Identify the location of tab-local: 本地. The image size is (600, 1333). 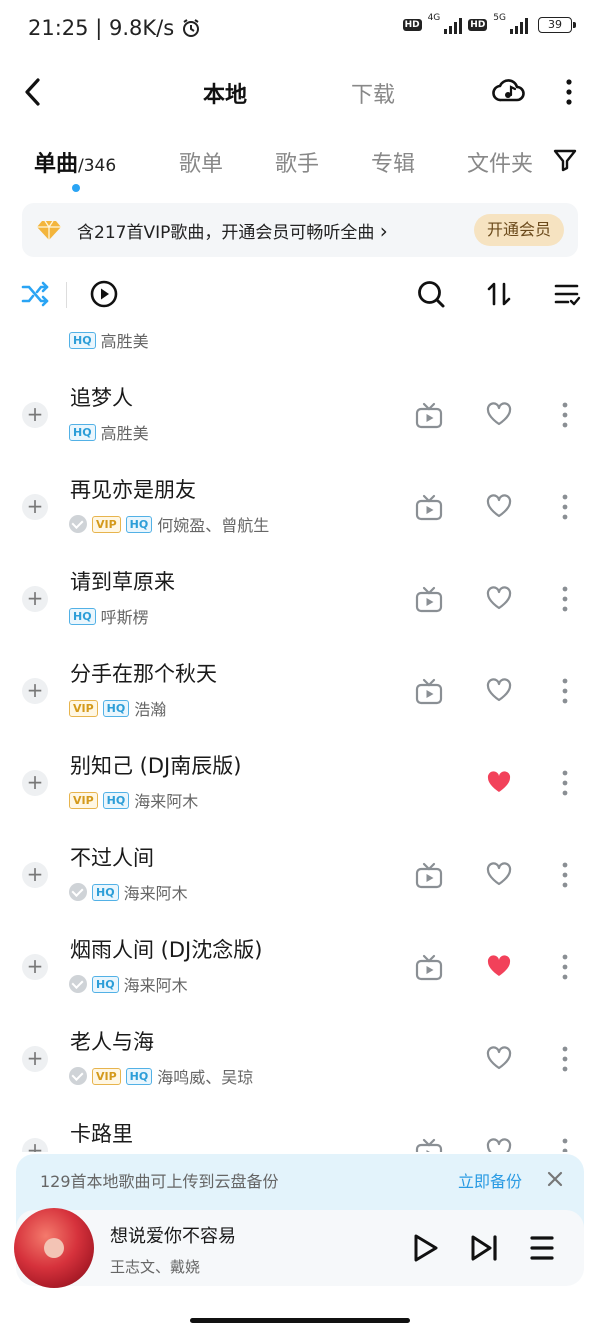
(225, 93).